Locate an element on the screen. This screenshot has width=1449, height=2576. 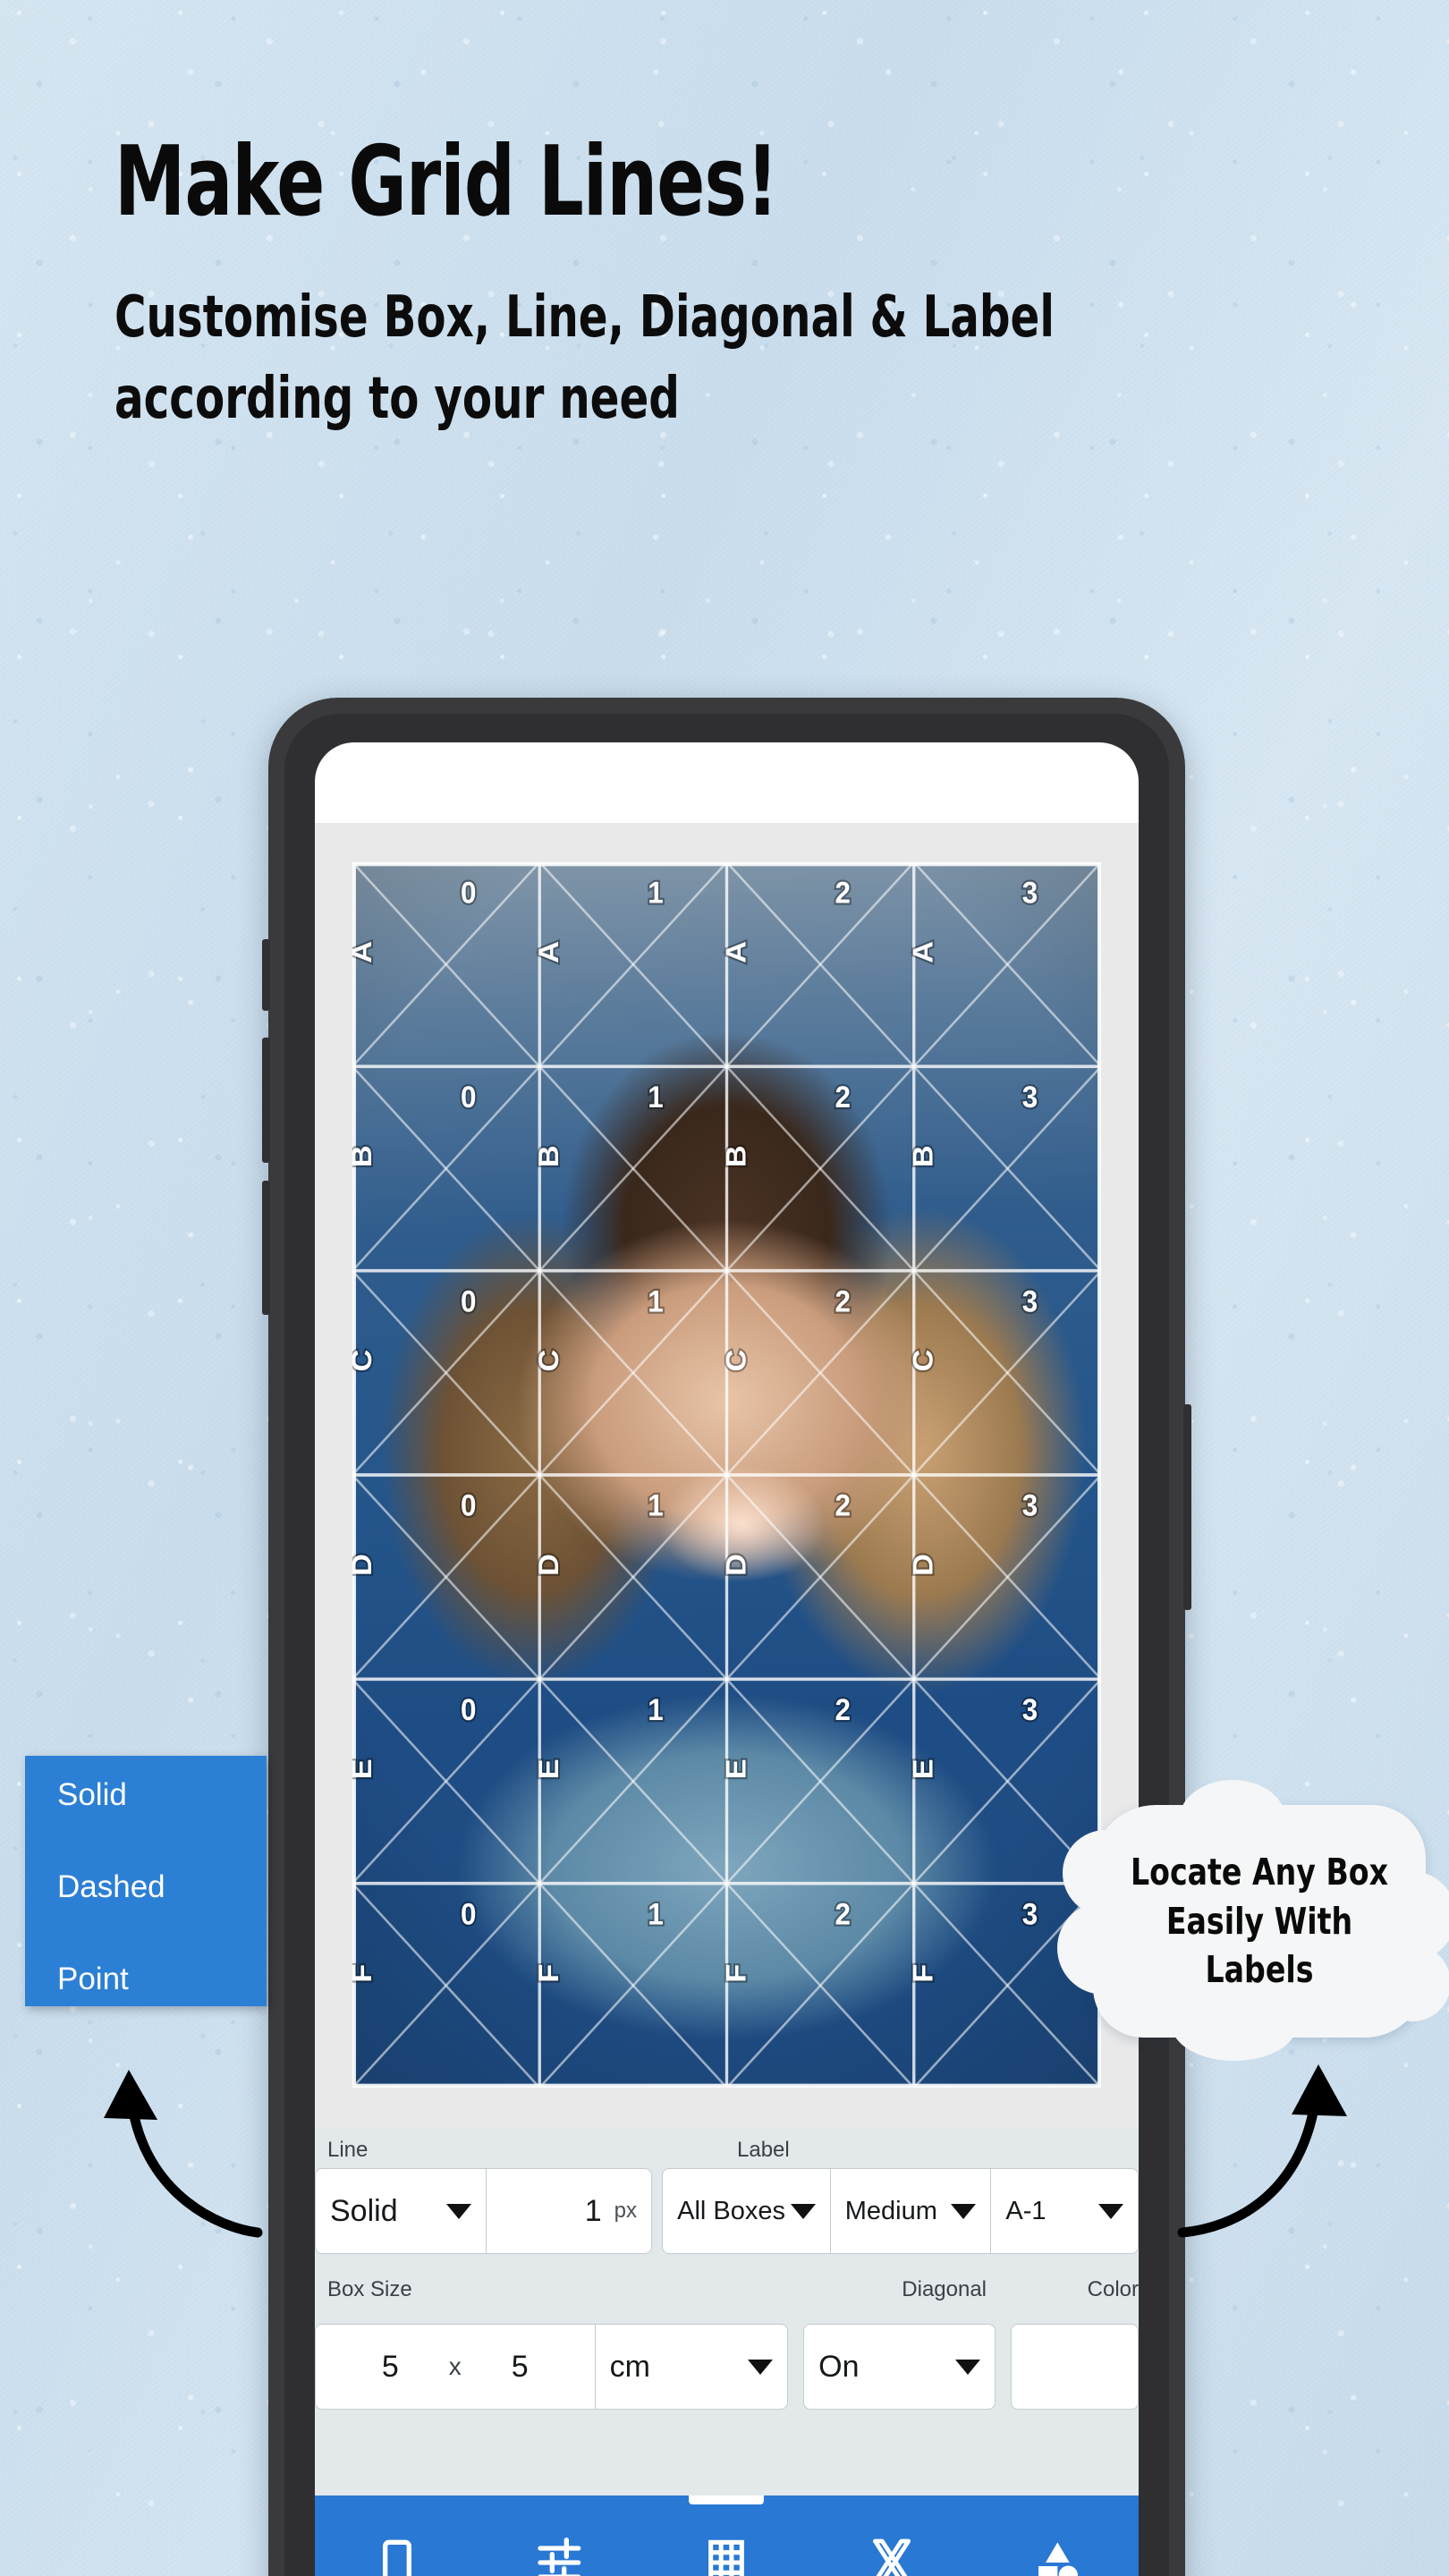
volume-down-button is located at coordinates (266, 1248).